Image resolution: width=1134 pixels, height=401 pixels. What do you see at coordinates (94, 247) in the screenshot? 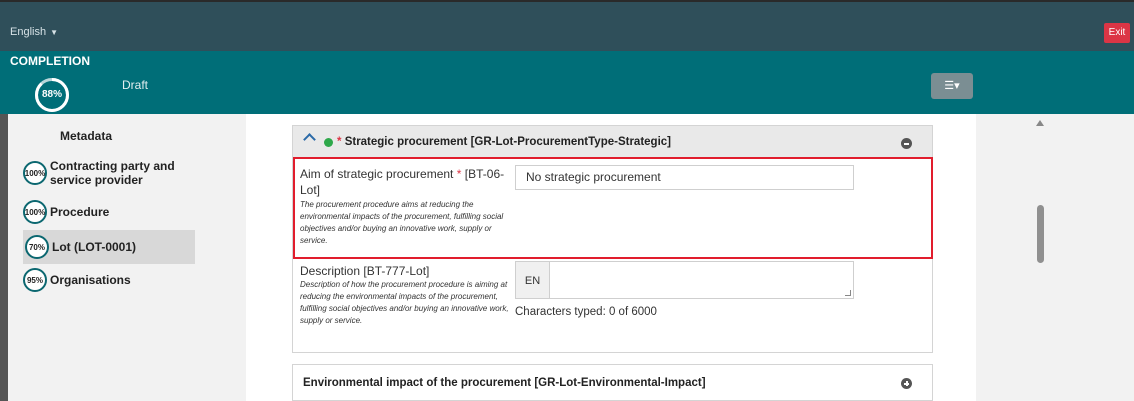
I see `sidebar-item-label: Lot (LOT-0001)` at bounding box center [94, 247].